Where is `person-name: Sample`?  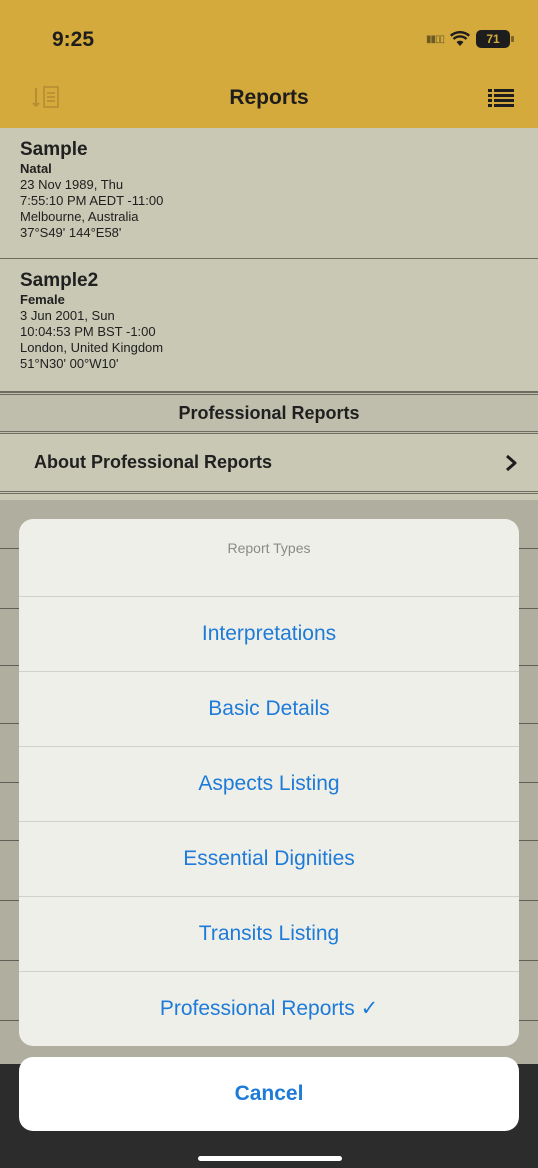
person-name: Sample is located at coordinates (54, 149).